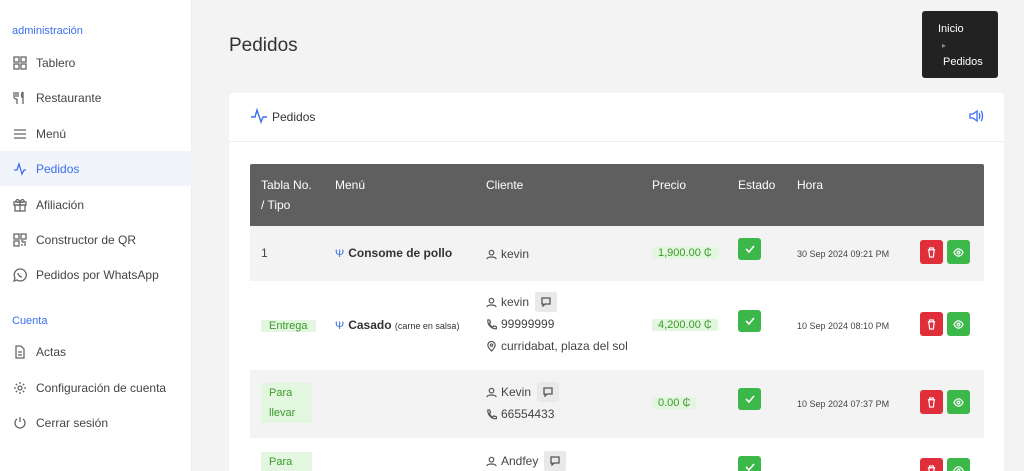 The image size is (1024, 471). I want to click on sidebar-item-label: Tablero, so click(56, 62).